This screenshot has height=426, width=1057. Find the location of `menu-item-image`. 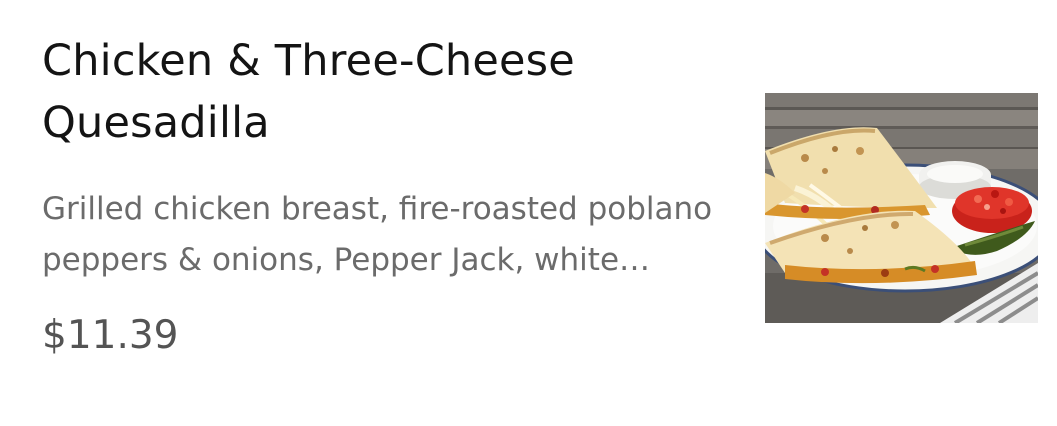

menu-item-image is located at coordinates (901, 208).